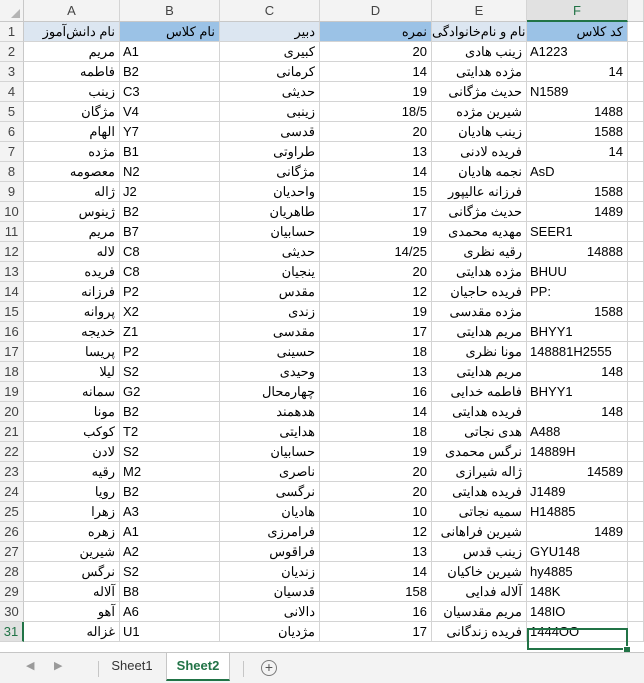  Describe the element at coordinates (12, 312) in the screenshot. I see `row-header: 15` at that location.